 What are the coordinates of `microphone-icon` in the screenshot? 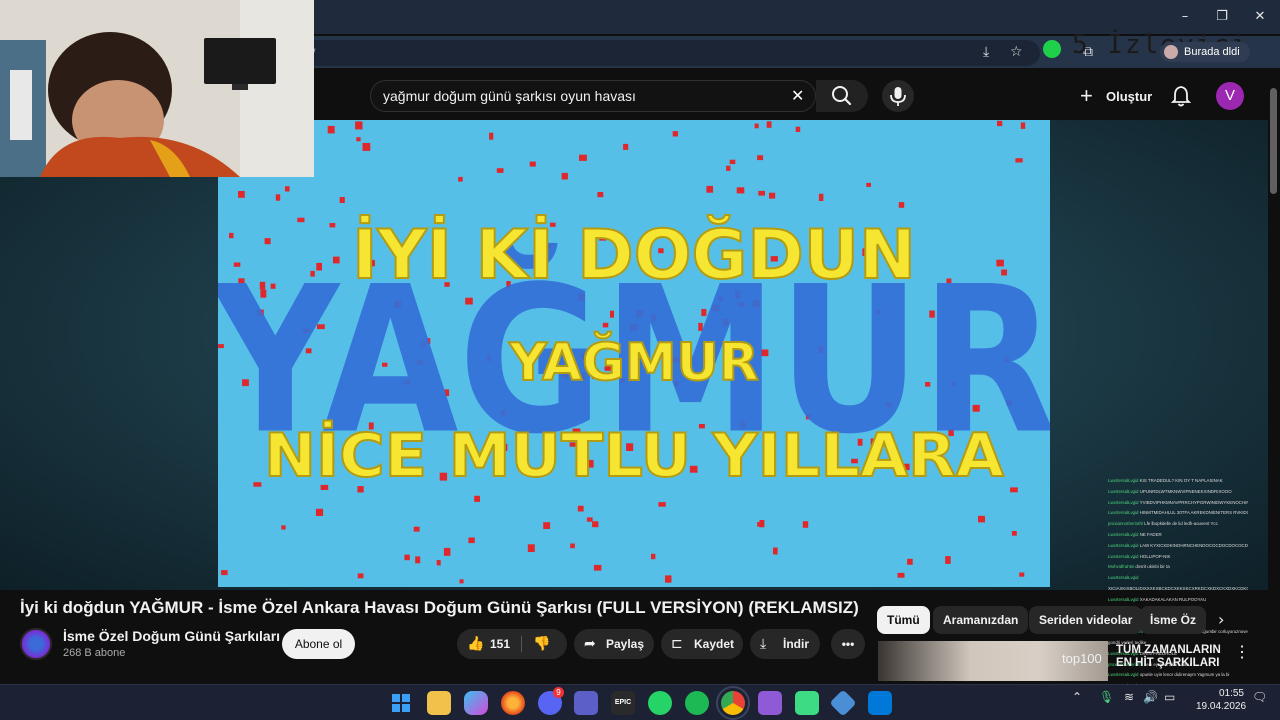 It's located at (898, 96).